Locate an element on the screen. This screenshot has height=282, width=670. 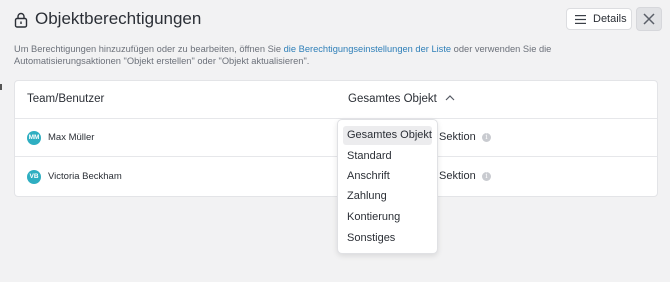
chevron-up-icon is located at coordinates (450, 98).